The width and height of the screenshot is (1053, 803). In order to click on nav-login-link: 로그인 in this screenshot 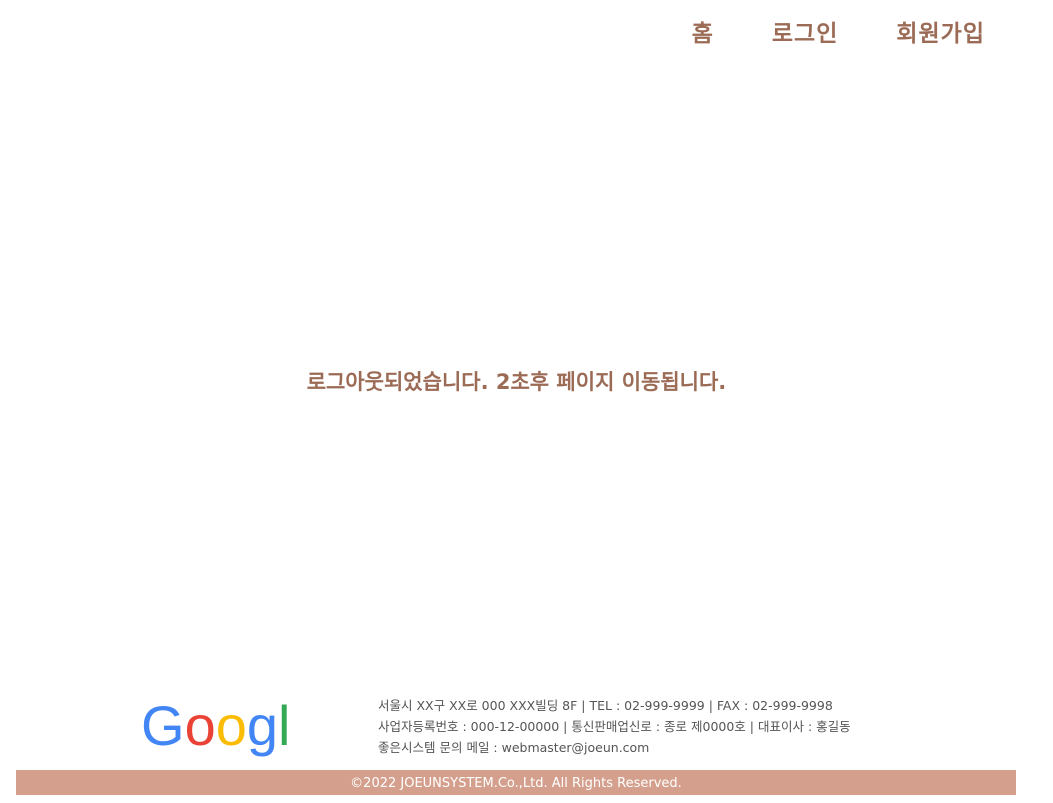, I will do `click(805, 31)`.